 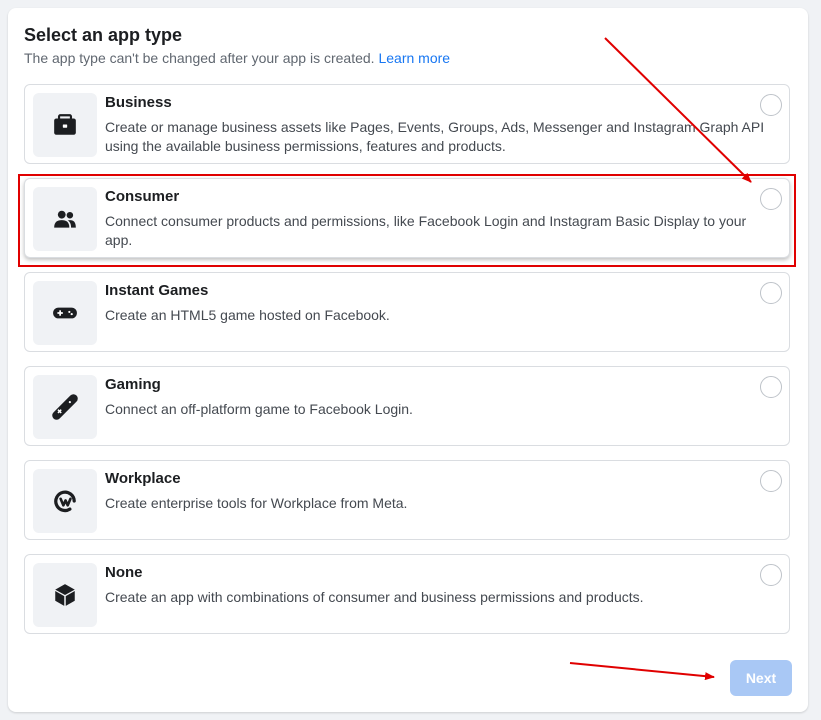 What do you see at coordinates (414, 58) in the screenshot?
I see `learn-more-link: Learn more` at bounding box center [414, 58].